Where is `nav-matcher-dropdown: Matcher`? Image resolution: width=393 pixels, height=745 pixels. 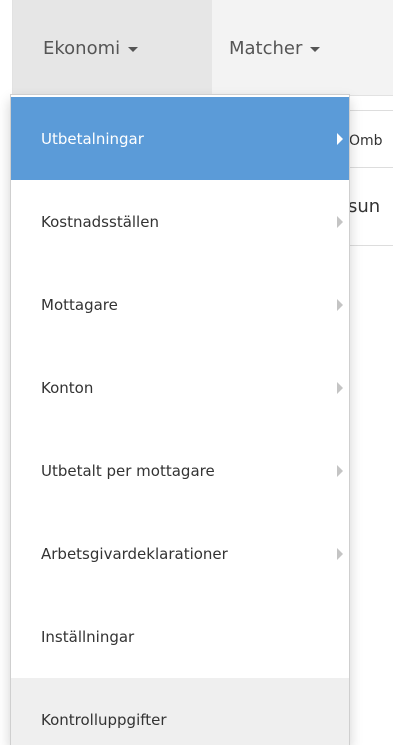
nav-matcher-dropdown: Matcher is located at coordinates (275, 48).